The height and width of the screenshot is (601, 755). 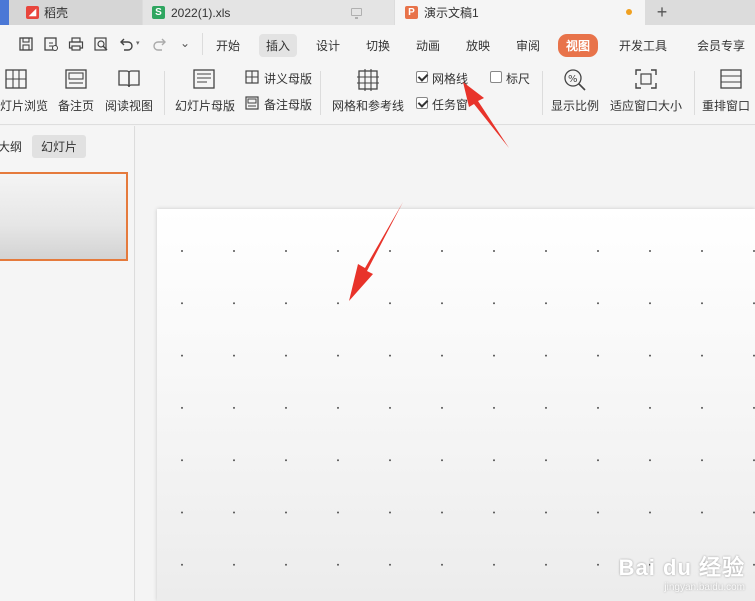 I want to click on print-icon, so click(x=76, y=44).